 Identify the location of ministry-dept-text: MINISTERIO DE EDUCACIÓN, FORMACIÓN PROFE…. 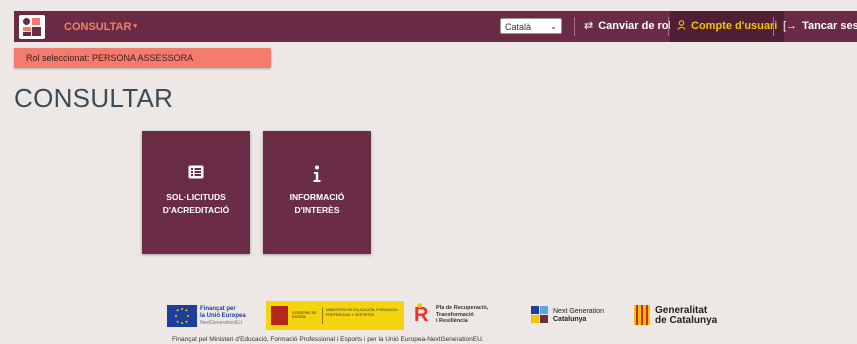
(362, 312).